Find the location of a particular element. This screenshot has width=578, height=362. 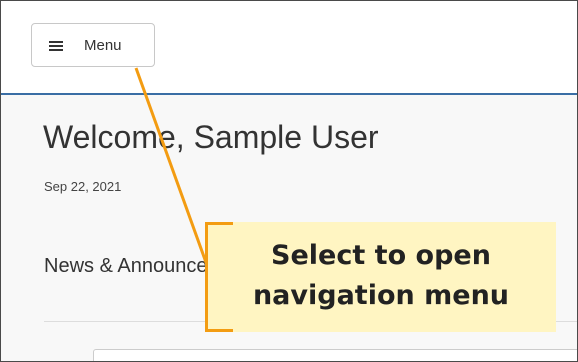

menu-button: Menu is located at coordinates (93, 45).